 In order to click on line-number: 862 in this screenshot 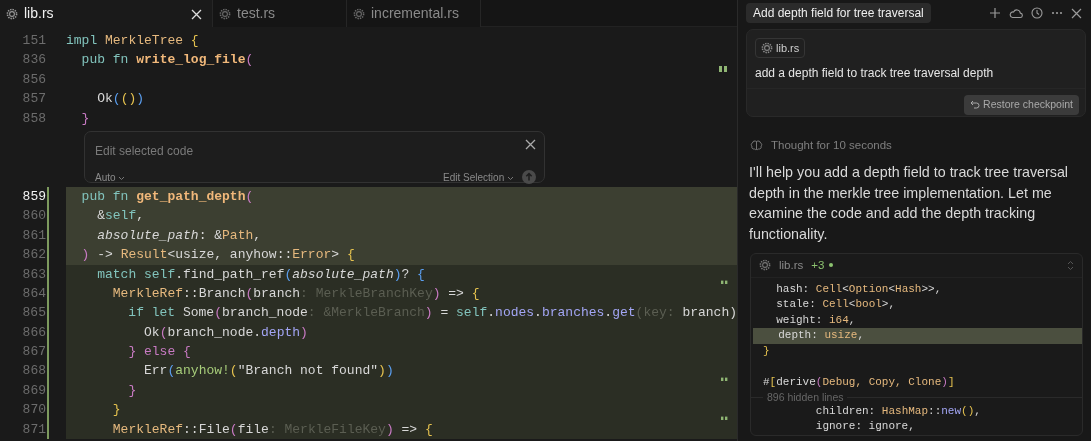, I will do `click(33, 255)`.